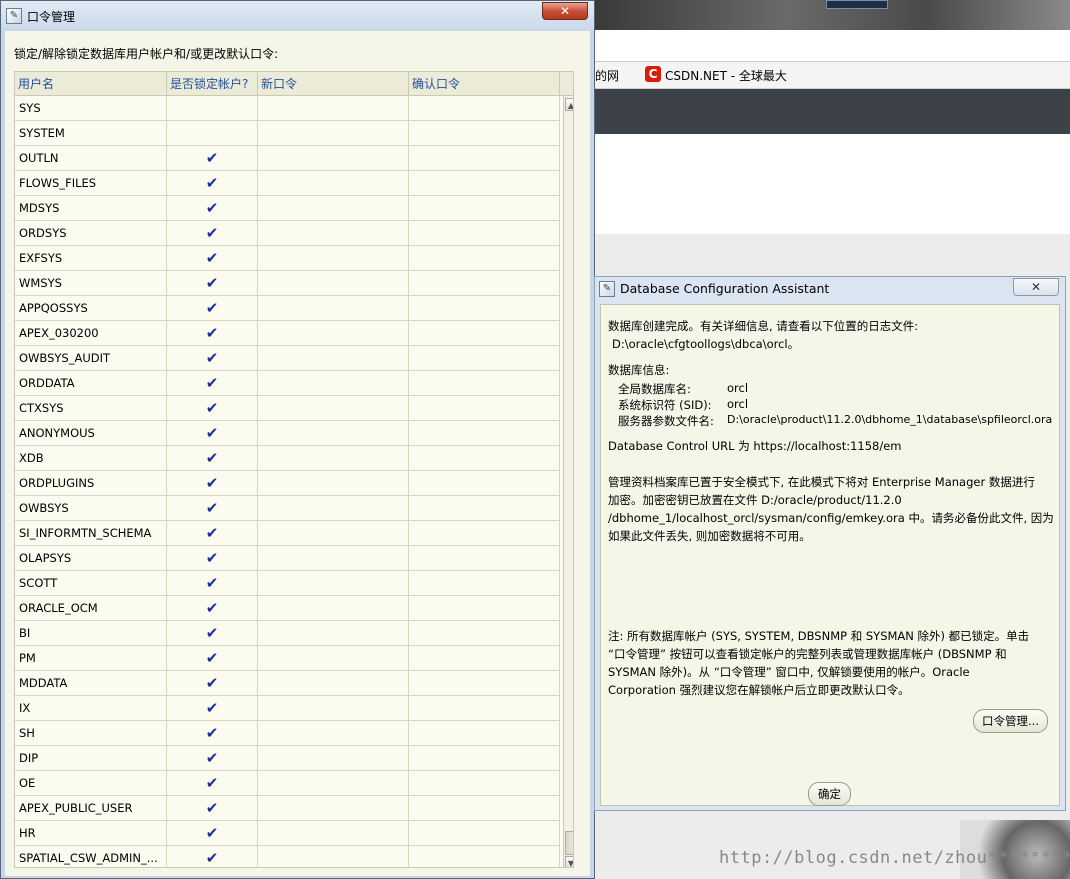 The width and height of the screenshot is (1070, 879). Describe the element at coordinates (569, 104) in the screenshot. I see `scroll-up-arrow-icon: ▲` at that location.